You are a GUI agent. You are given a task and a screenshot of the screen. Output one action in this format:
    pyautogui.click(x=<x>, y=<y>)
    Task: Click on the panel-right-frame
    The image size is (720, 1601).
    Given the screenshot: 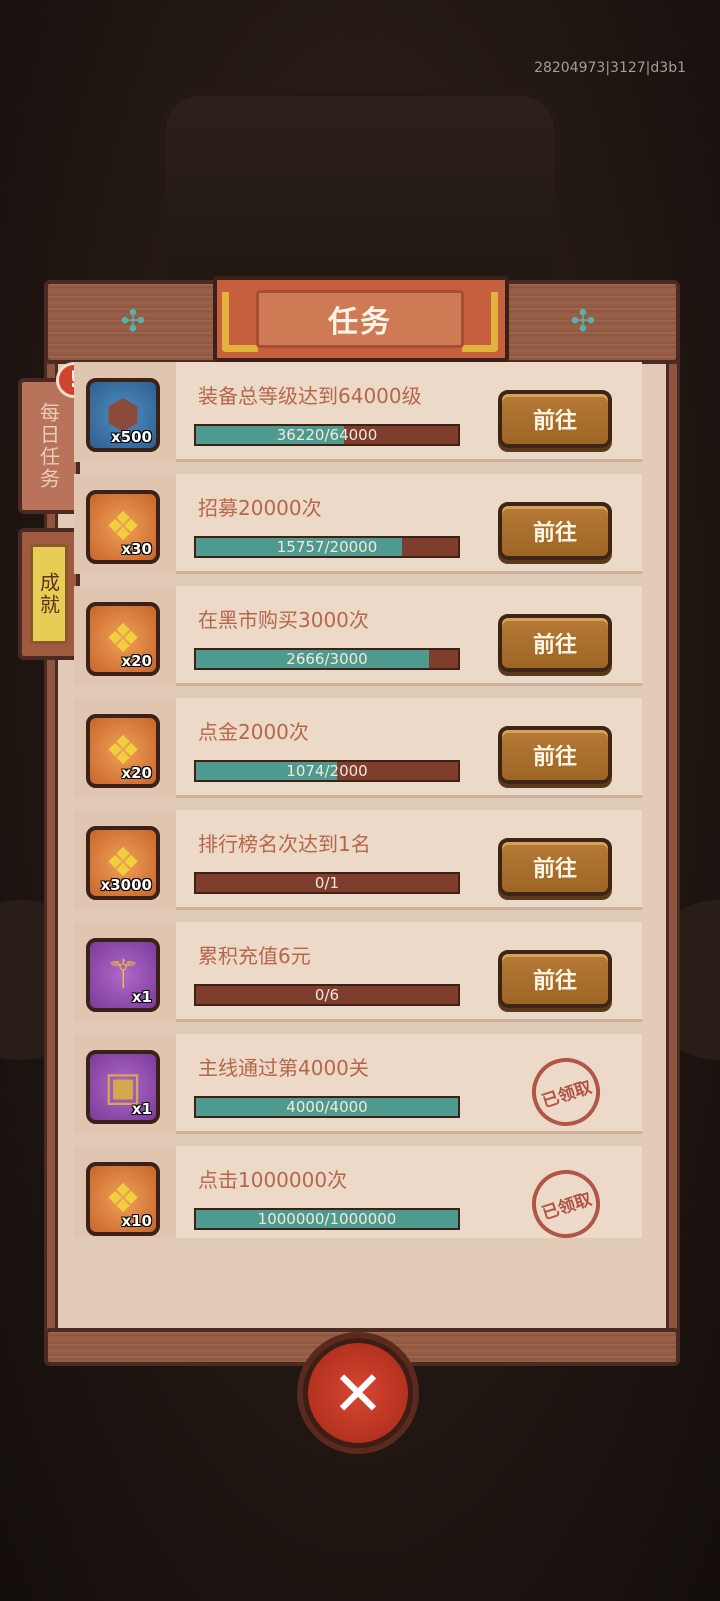 What is the action you would take?
    pyautogui.click(x=673, y=846)
    